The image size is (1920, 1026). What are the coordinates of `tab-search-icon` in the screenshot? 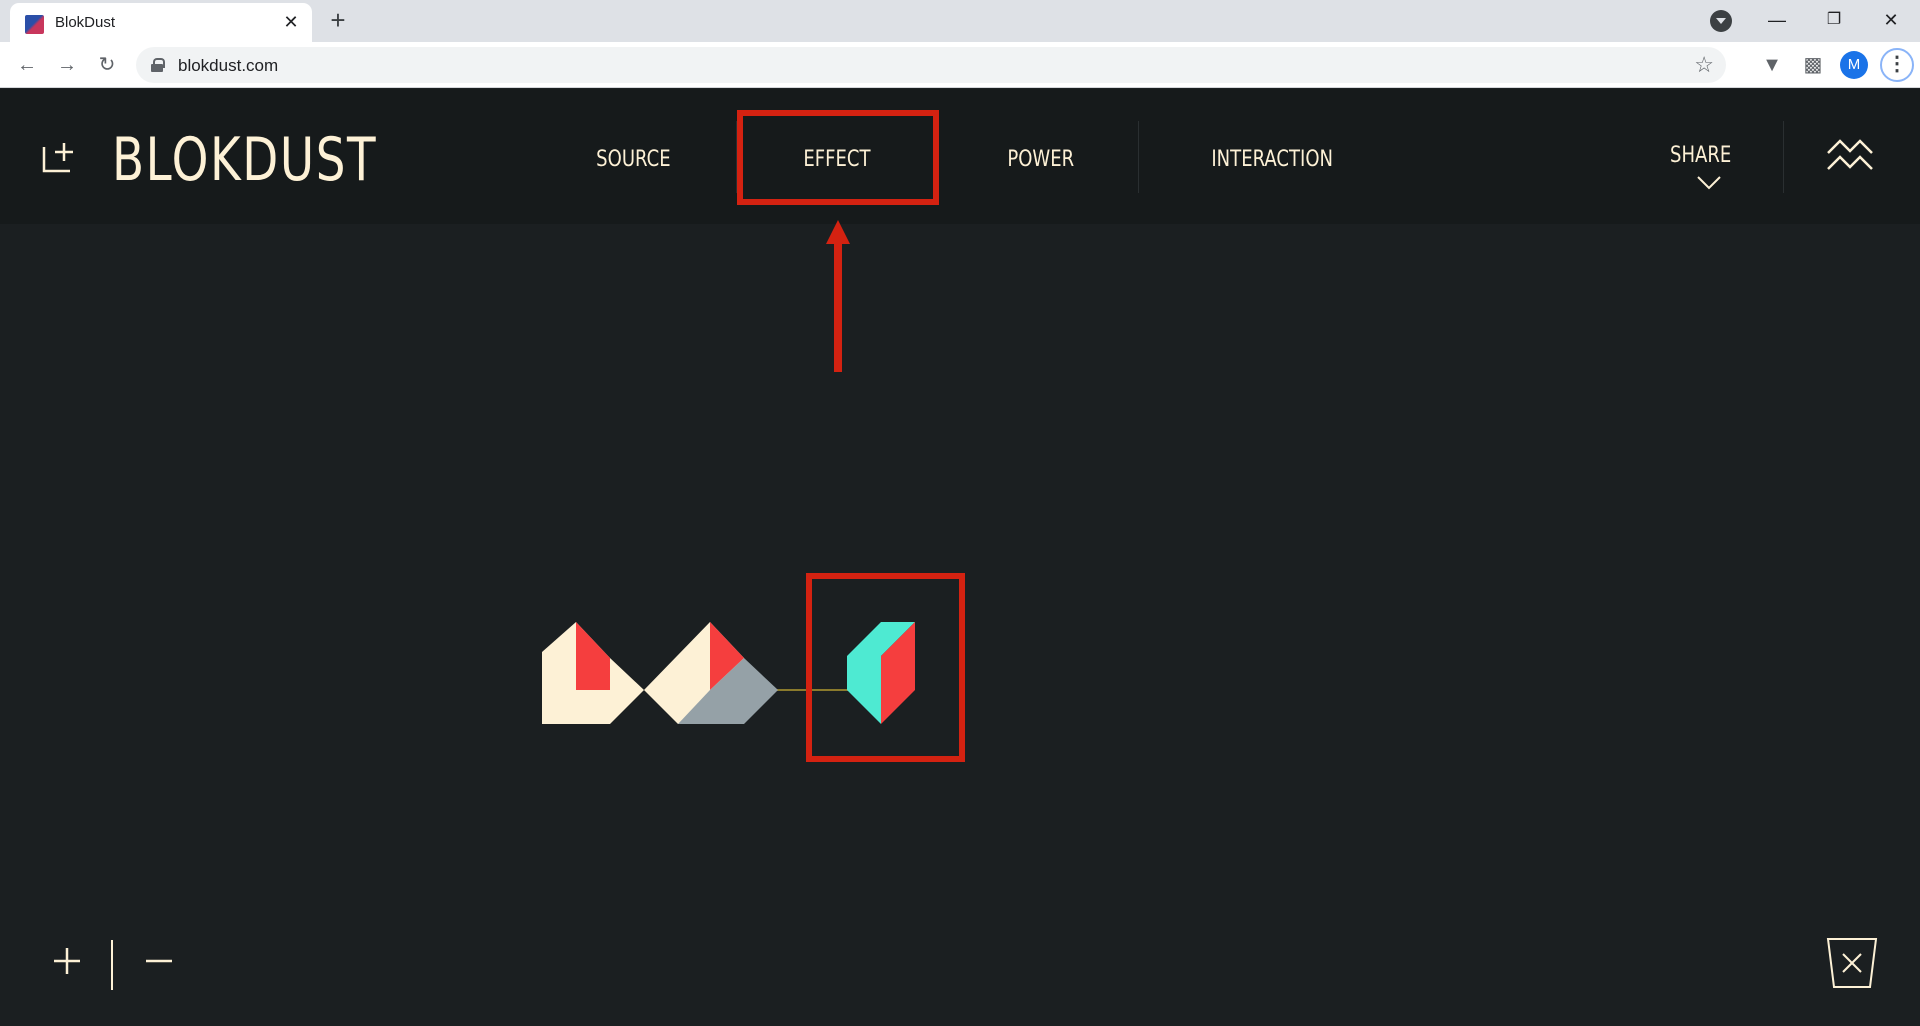 It's located at (1721, 21).